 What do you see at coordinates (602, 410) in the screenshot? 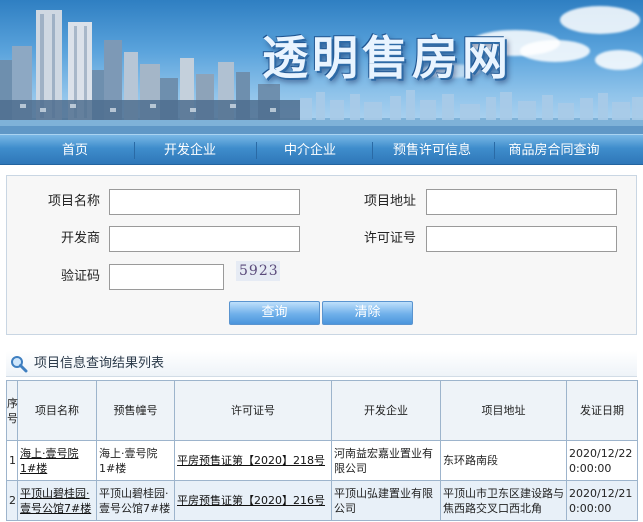
I see `column-header: 发证日期` at bounding box center [602, 410].